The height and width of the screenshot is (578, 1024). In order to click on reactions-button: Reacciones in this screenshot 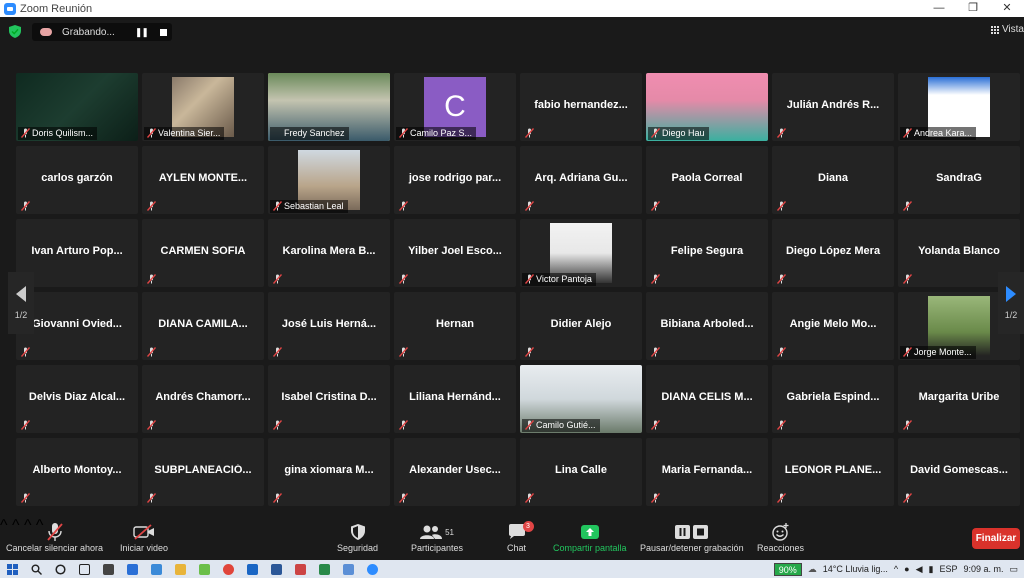, I will do `click(780, 537)`.